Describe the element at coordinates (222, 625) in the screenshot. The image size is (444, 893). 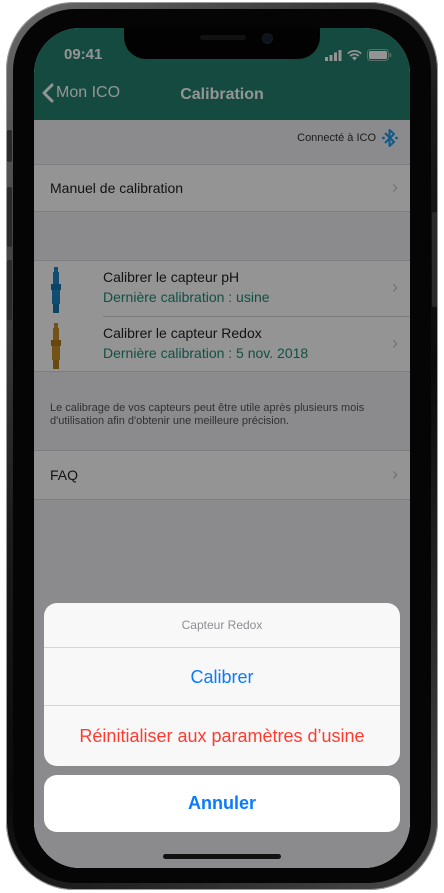
I see `action-sheet-title: Capteur Redox` at that location.